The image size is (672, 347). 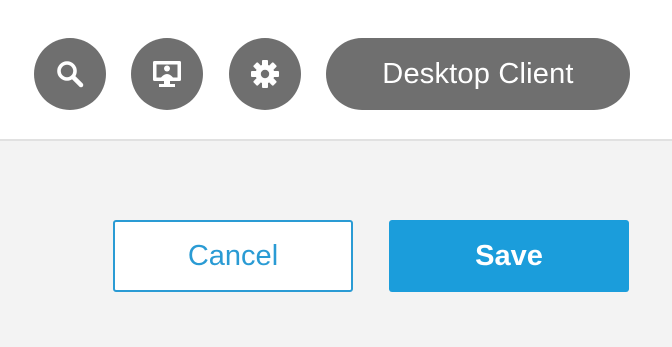 I want to click on search-button, so click(x=70, y=74).